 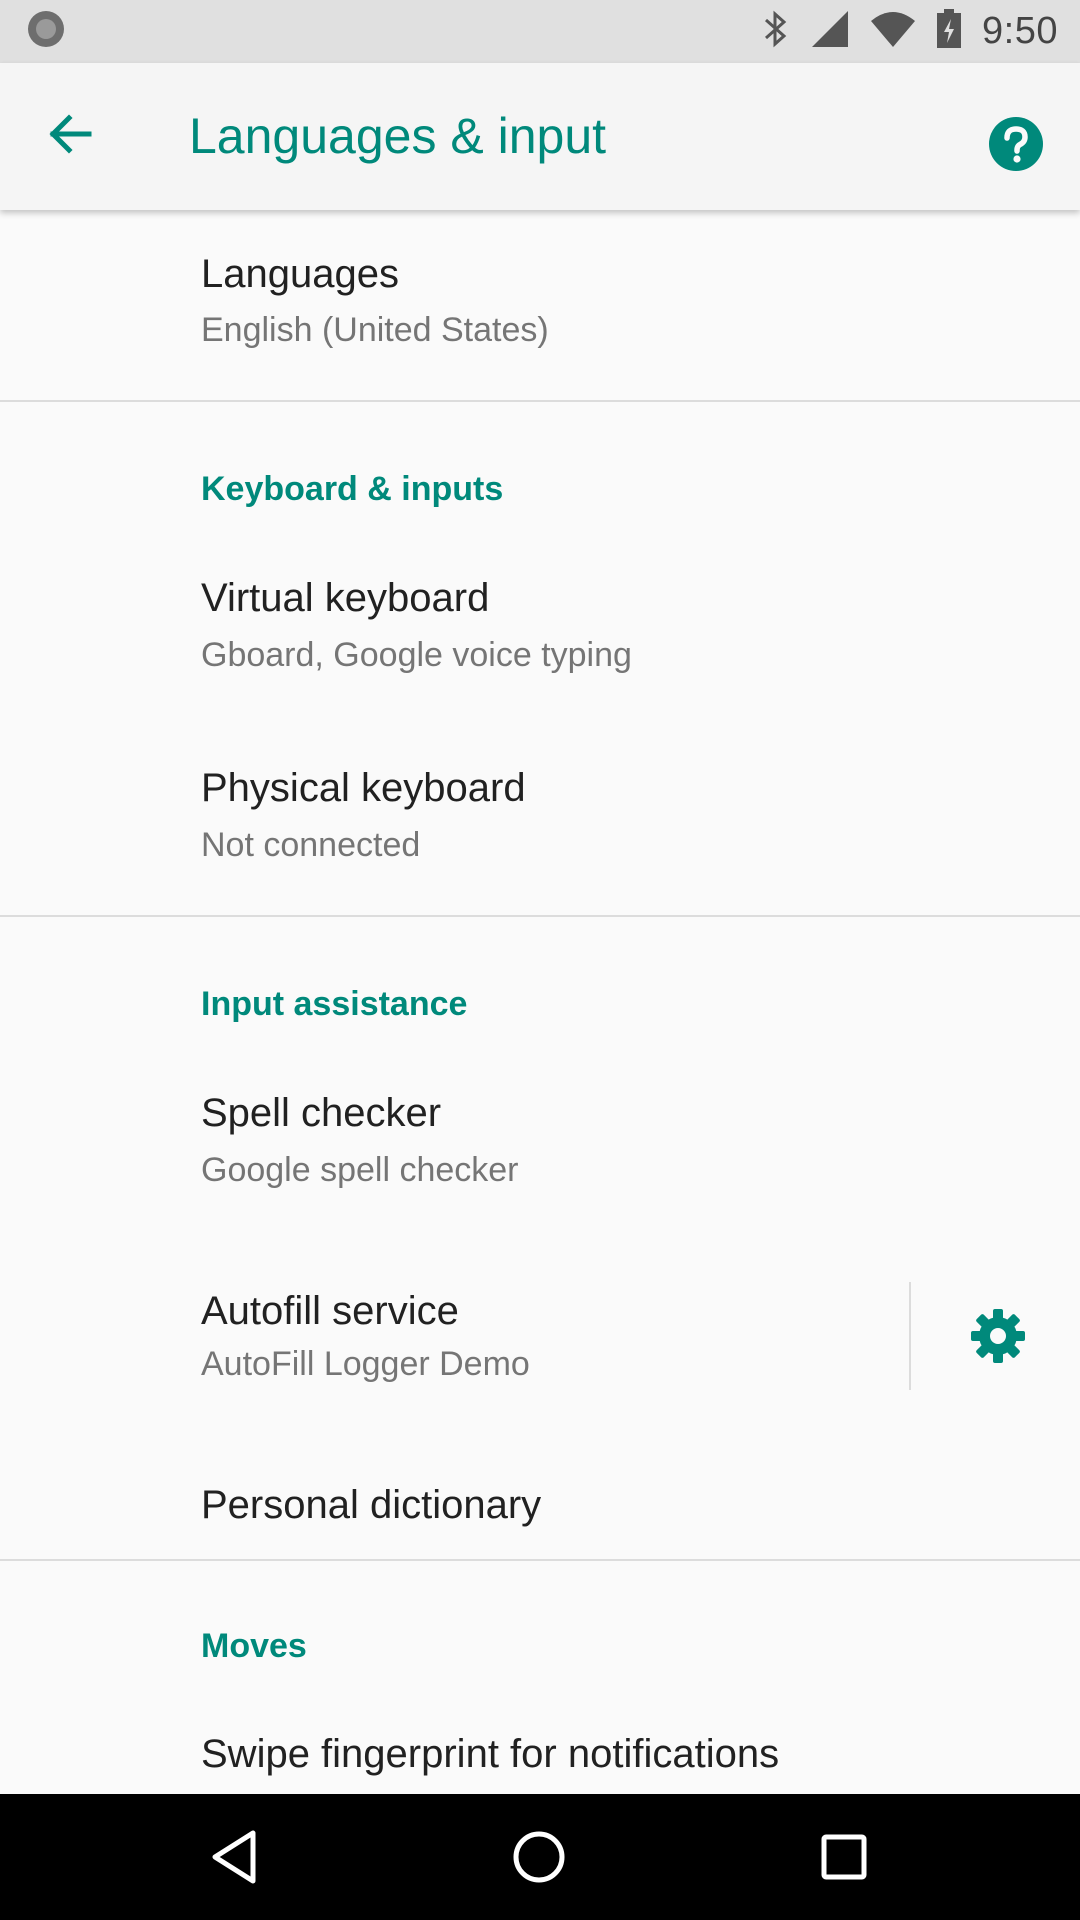 I want to click on page-title: Languages & input, so click(x=398, y=136).